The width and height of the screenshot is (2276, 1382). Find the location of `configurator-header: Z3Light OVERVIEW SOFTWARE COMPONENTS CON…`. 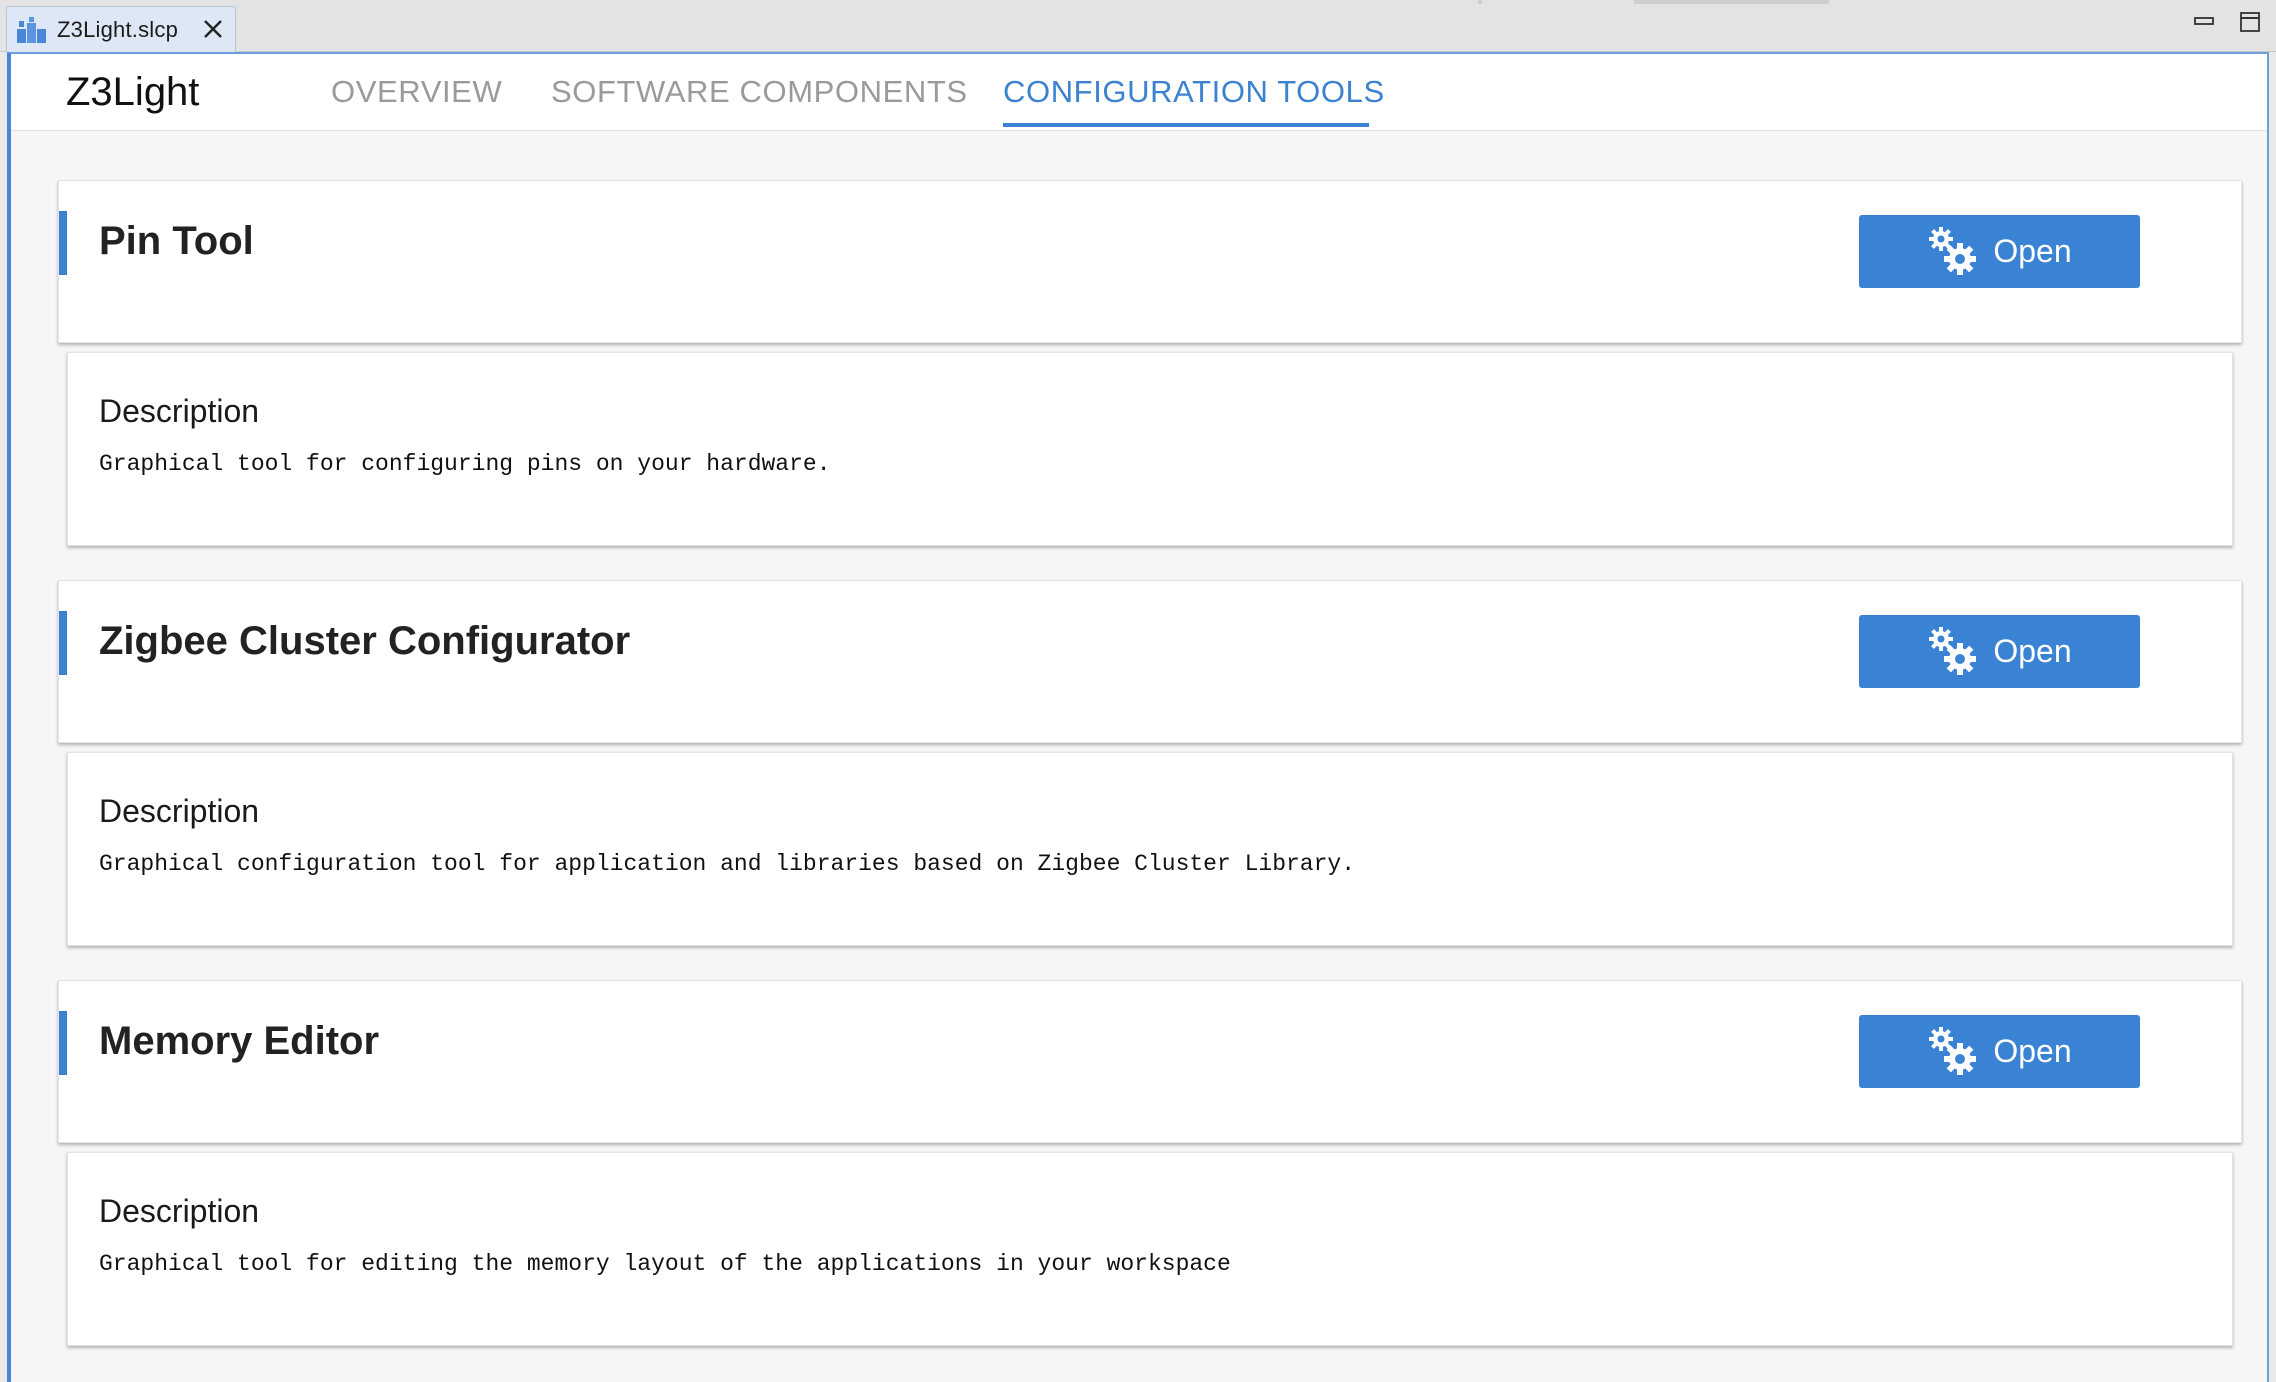

configurator-header: Z3Light OVERVIEW SOFTWARE COMPONENTS CON… is located at coordinates (1139, 92).